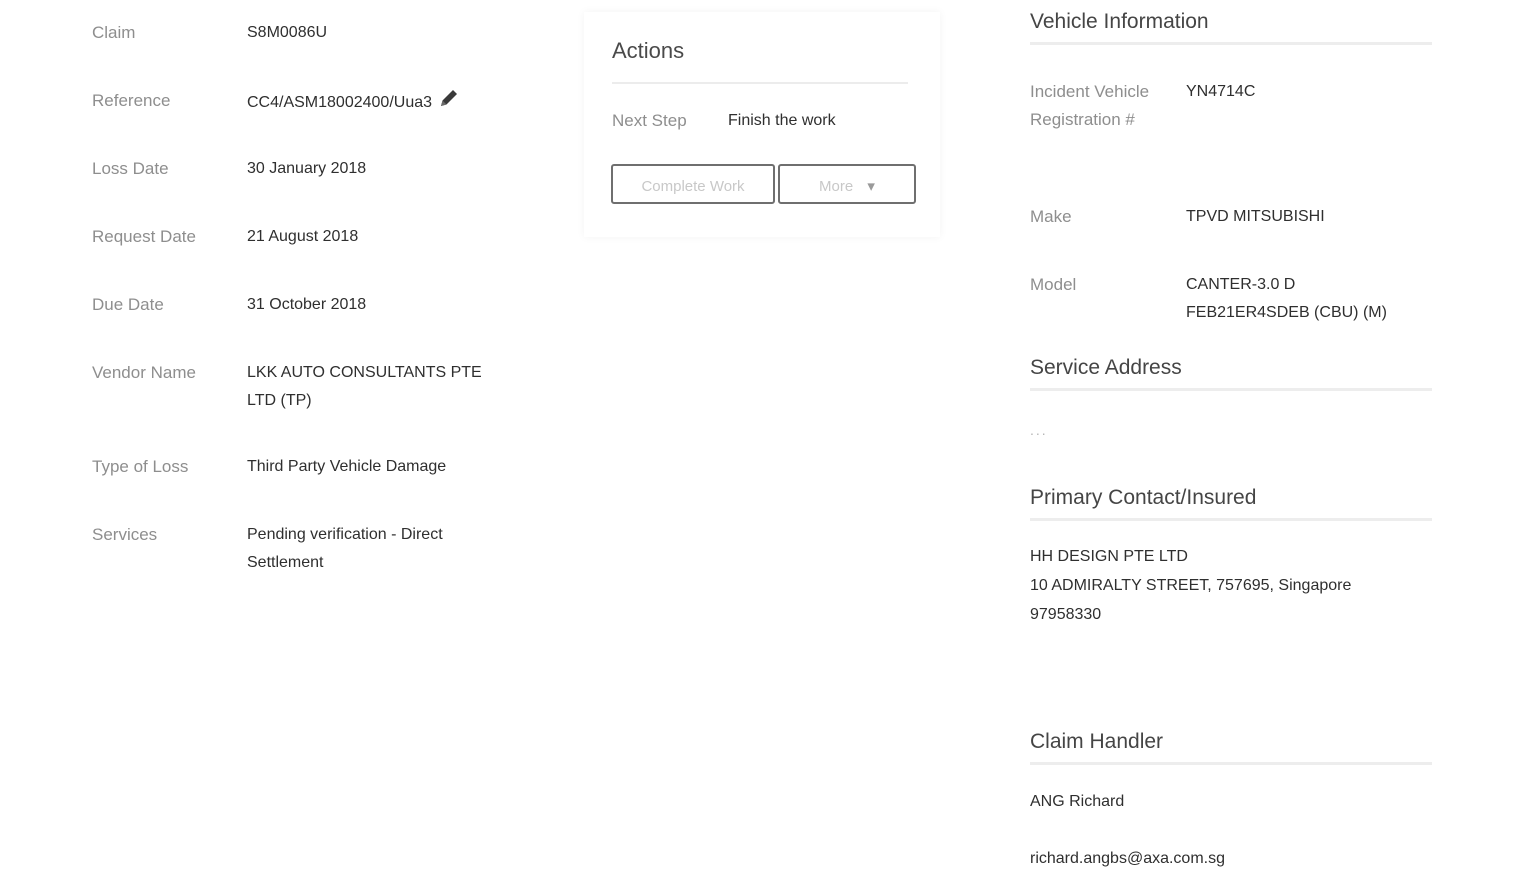 Image resolution: width=1537 pixels, height=880 pixels. Describe the element at coordinates (1231, 389) in the screenshot. I see `service-address-divider` at that location.